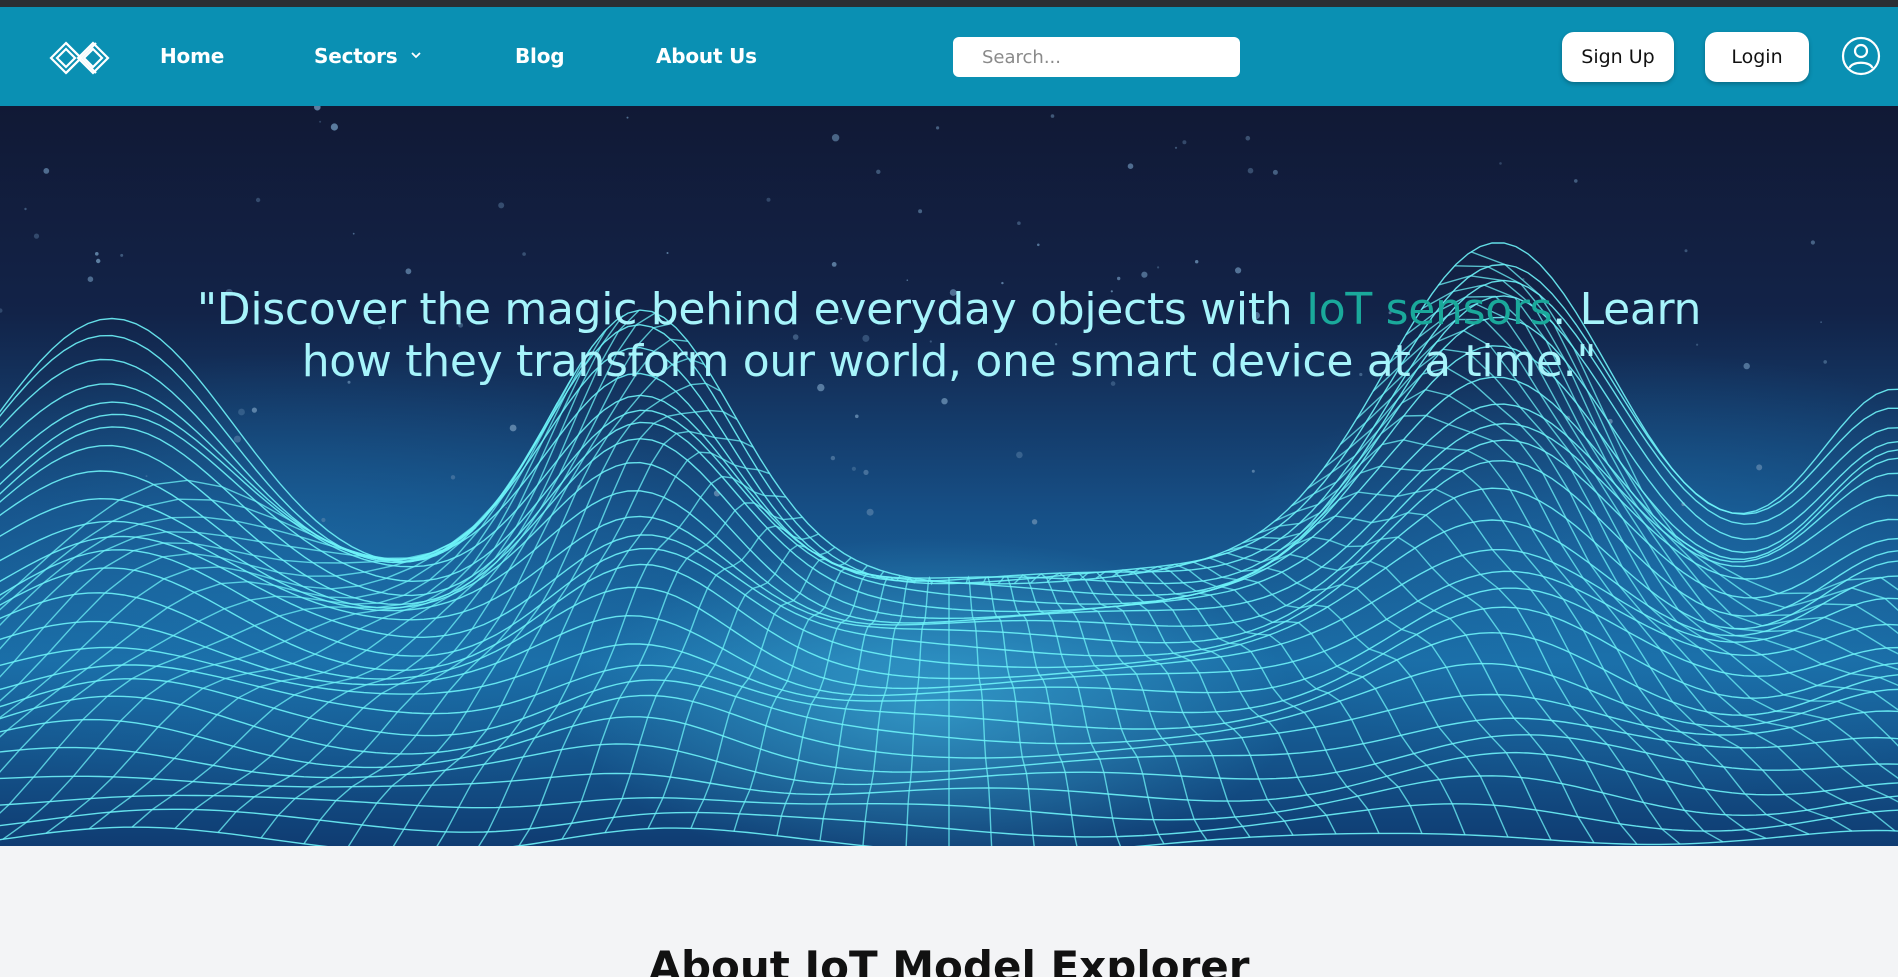 The height and width of the screenshot is (977, 1898). What do you see at coordinates (949, 56) in the screenshot?
I see `navbar: Home Sectors Blog About Us Sign Up Login` at bounding box center [949, 56].